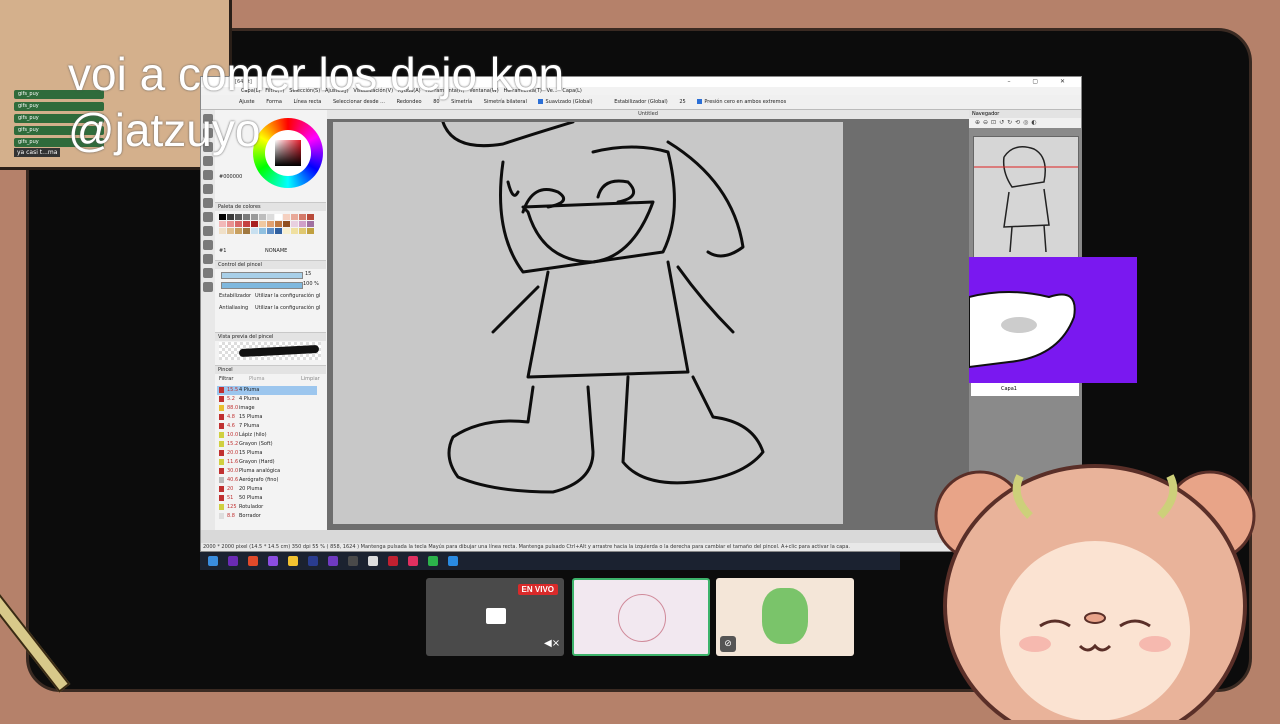 Image resolution: width=1280 pixels, height=724 pixels. I want to click on brush-item: 15.2 Grayon (Soft), so click(267, 444).